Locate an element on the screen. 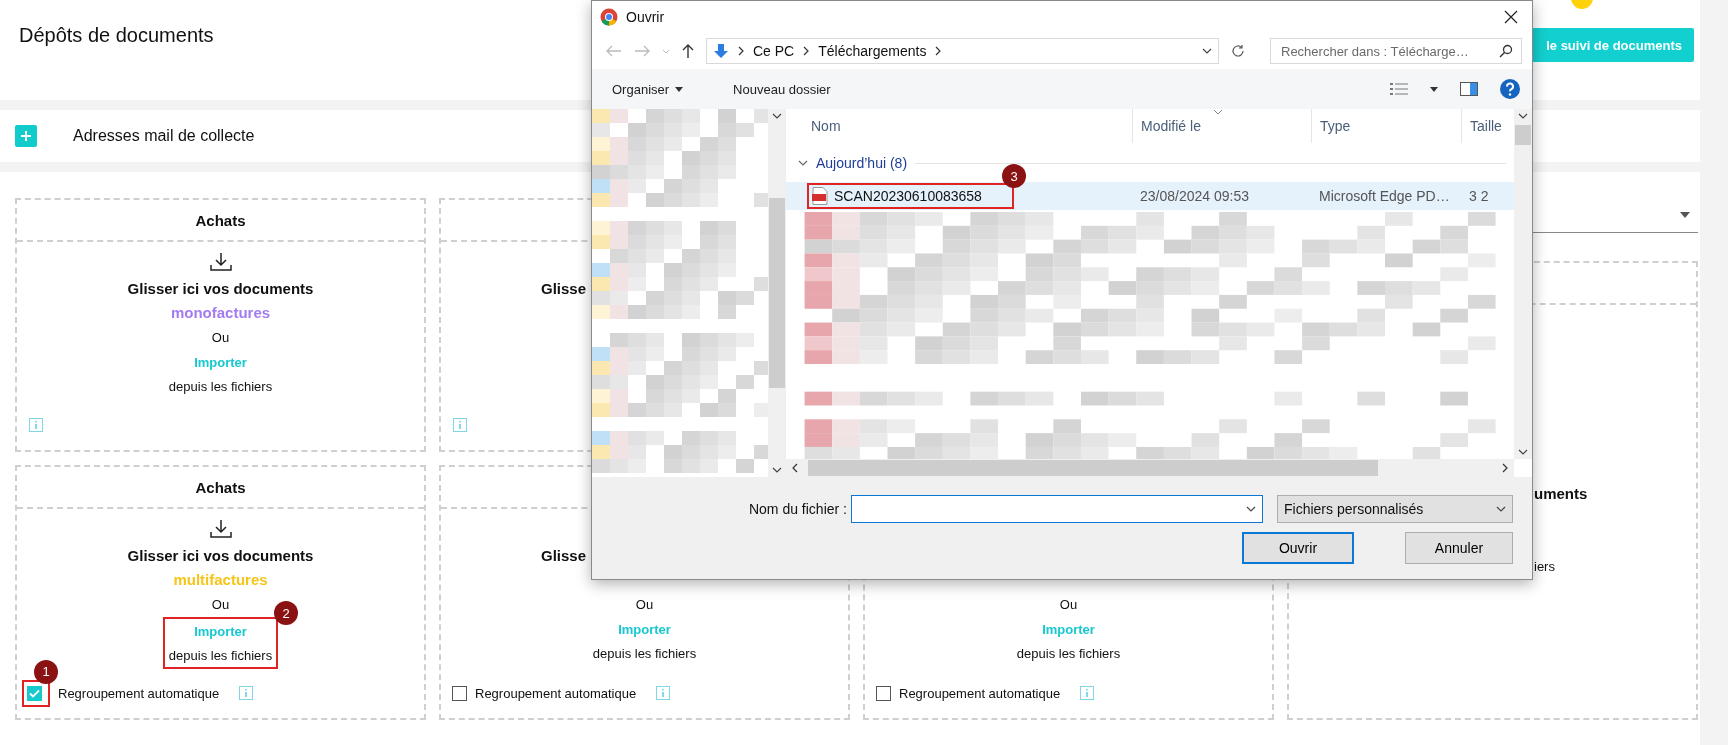 This screenshot has height=745, width=1728. sort-caret-icon is located at coordinates (1218, 112).